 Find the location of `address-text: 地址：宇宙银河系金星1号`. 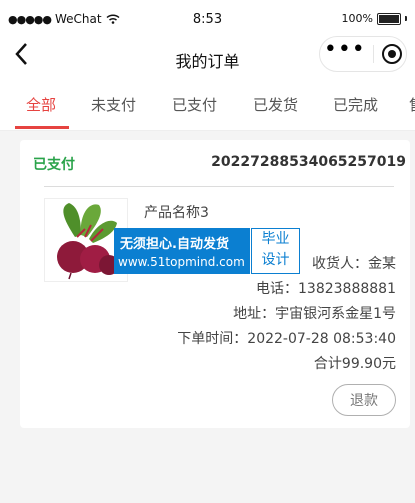

address-text: 地址：宇宙银河系金星1号 is located at coordinates (314, 314).